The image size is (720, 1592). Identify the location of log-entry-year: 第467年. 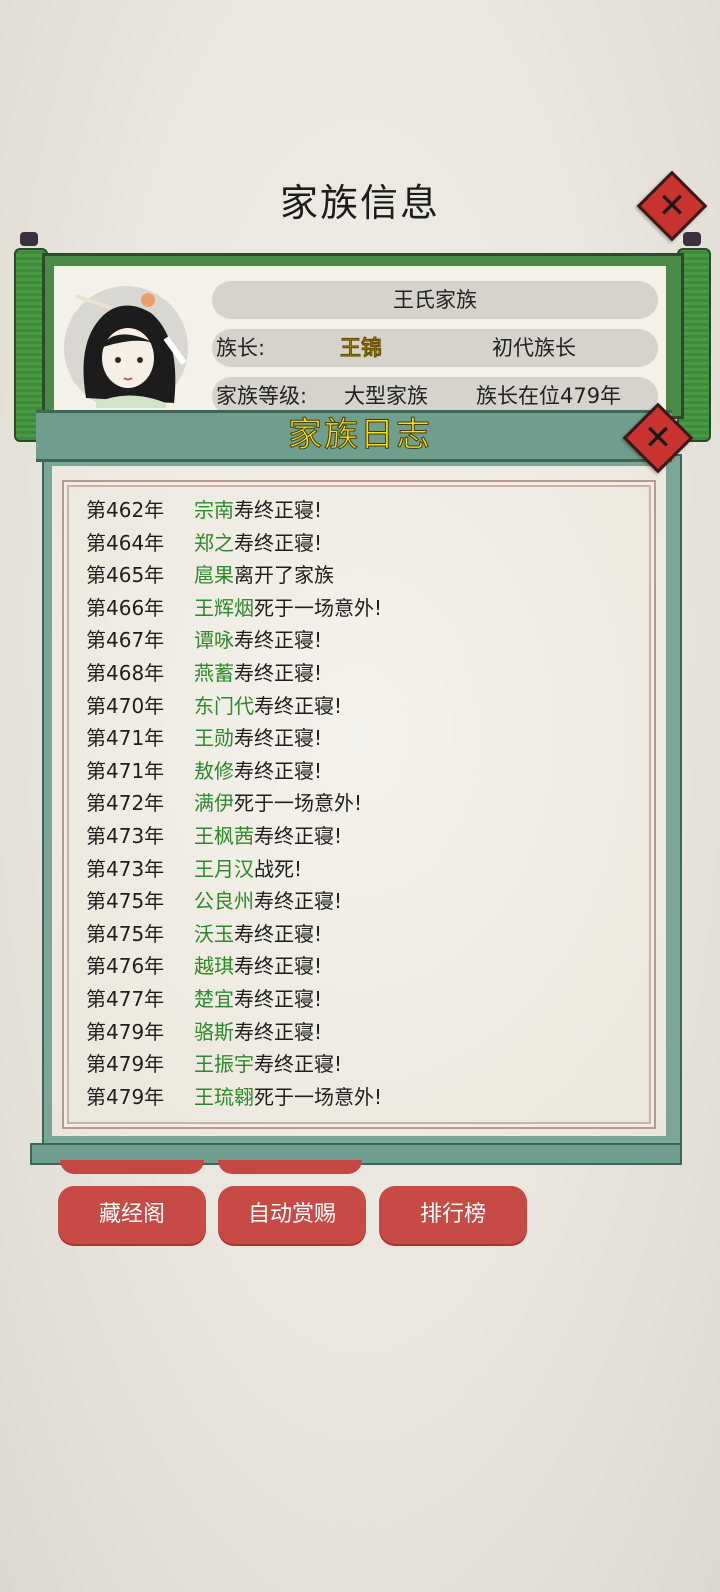
(125, 640).